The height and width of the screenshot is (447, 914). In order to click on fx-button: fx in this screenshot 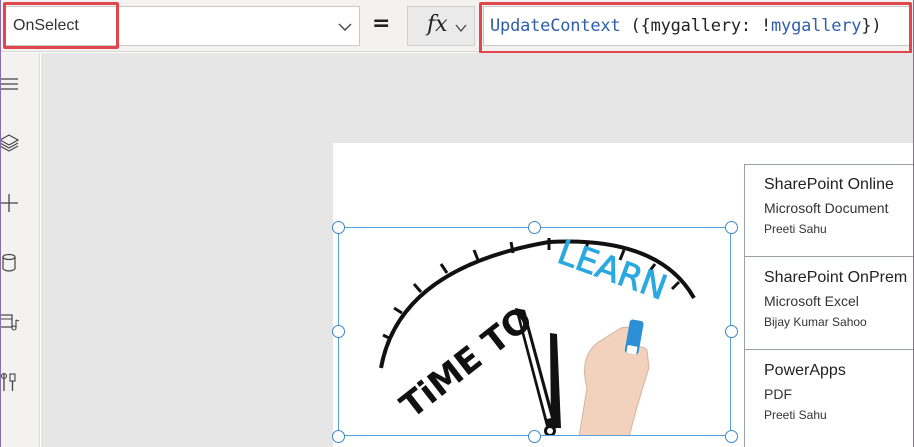, I will do `click(441, 26)`.